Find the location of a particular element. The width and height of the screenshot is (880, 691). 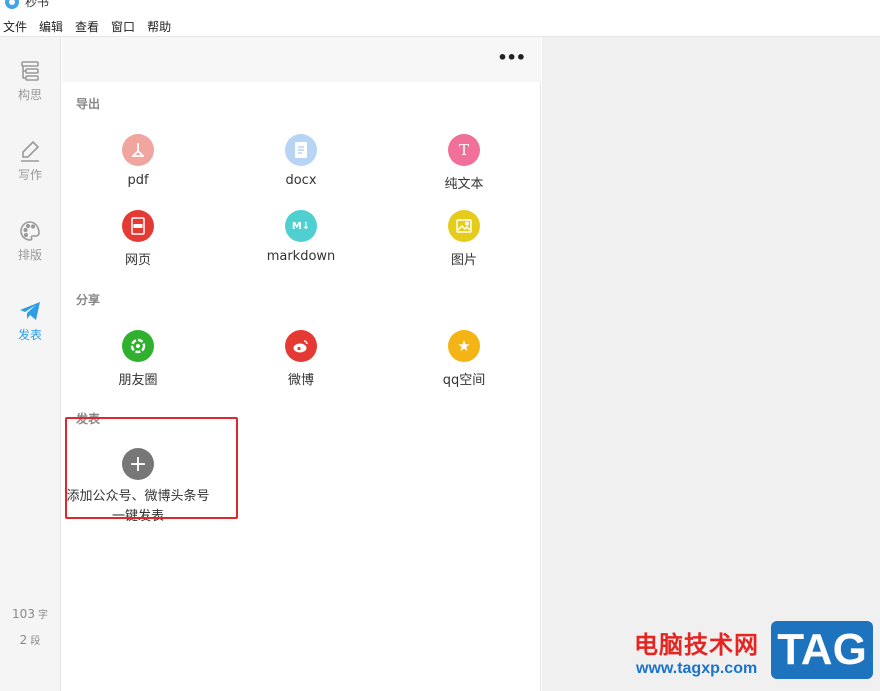

word-count-unit: 字 is located at coordinates (42, 615).